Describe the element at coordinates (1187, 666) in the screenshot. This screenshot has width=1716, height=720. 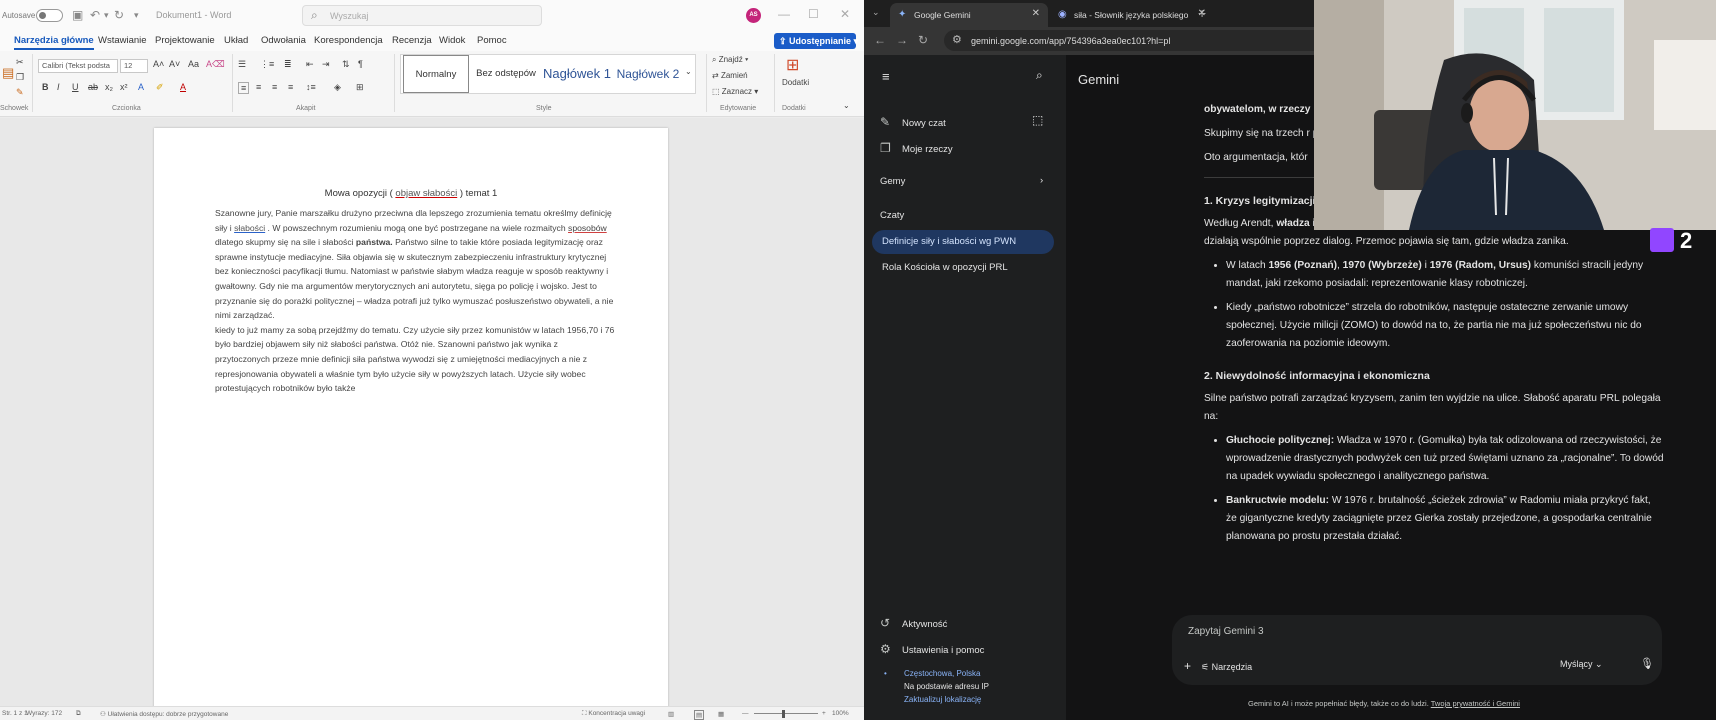
I see `add-icon: +` at that location.